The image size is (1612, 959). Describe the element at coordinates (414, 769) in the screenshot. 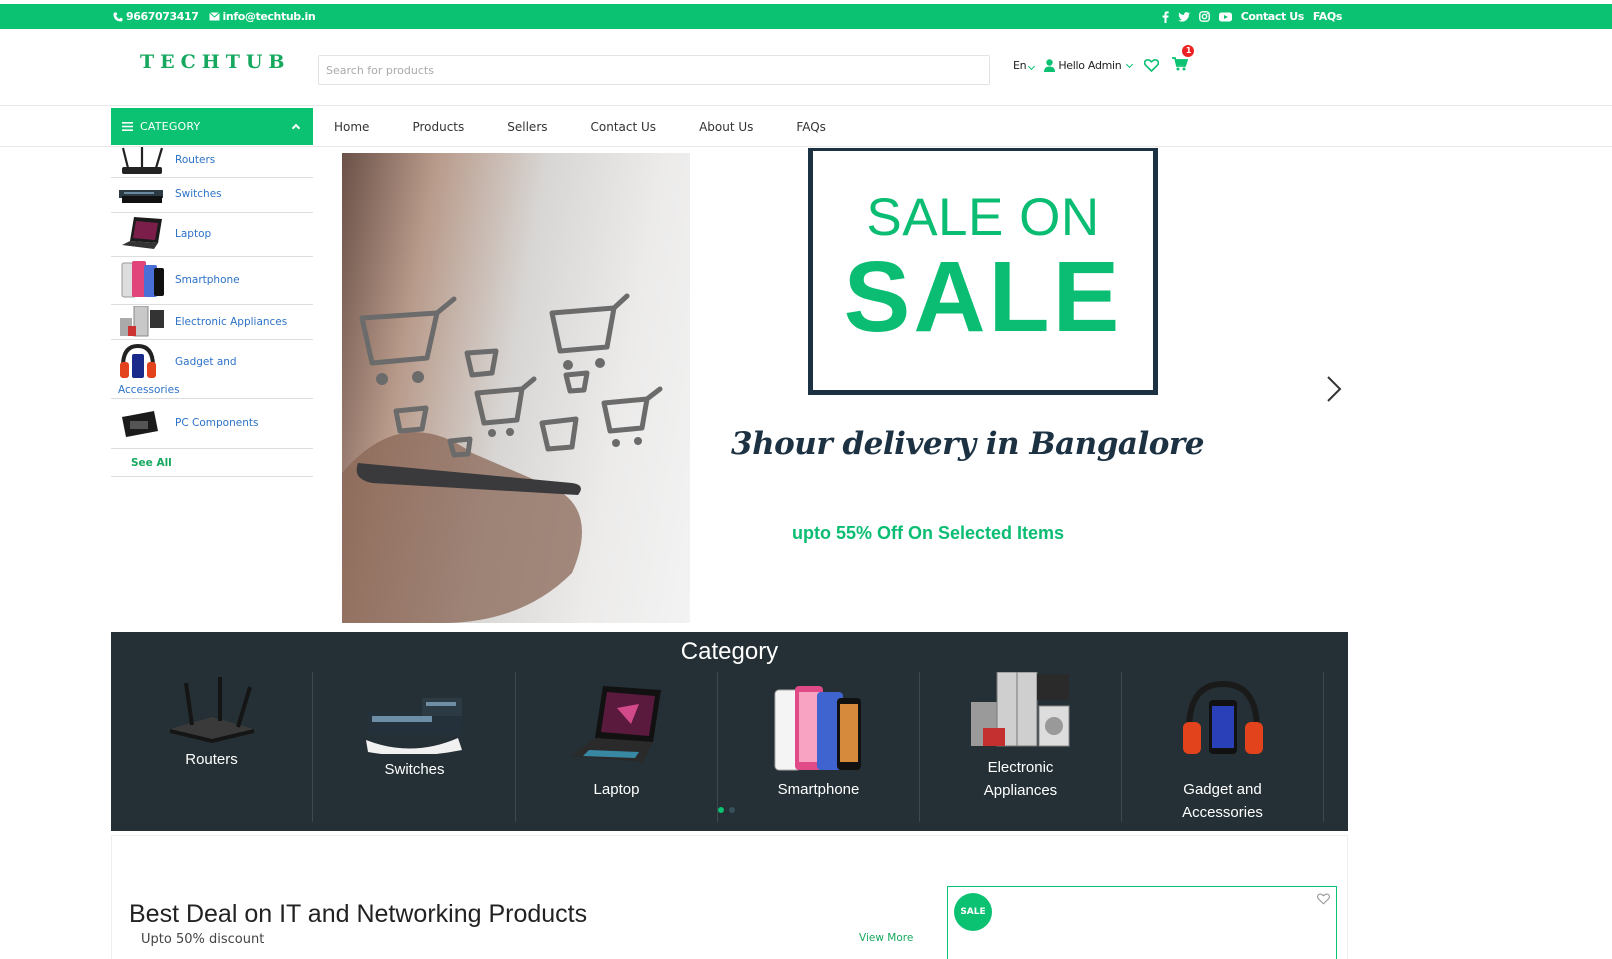

I see `category-card-label: Switches` at that location.